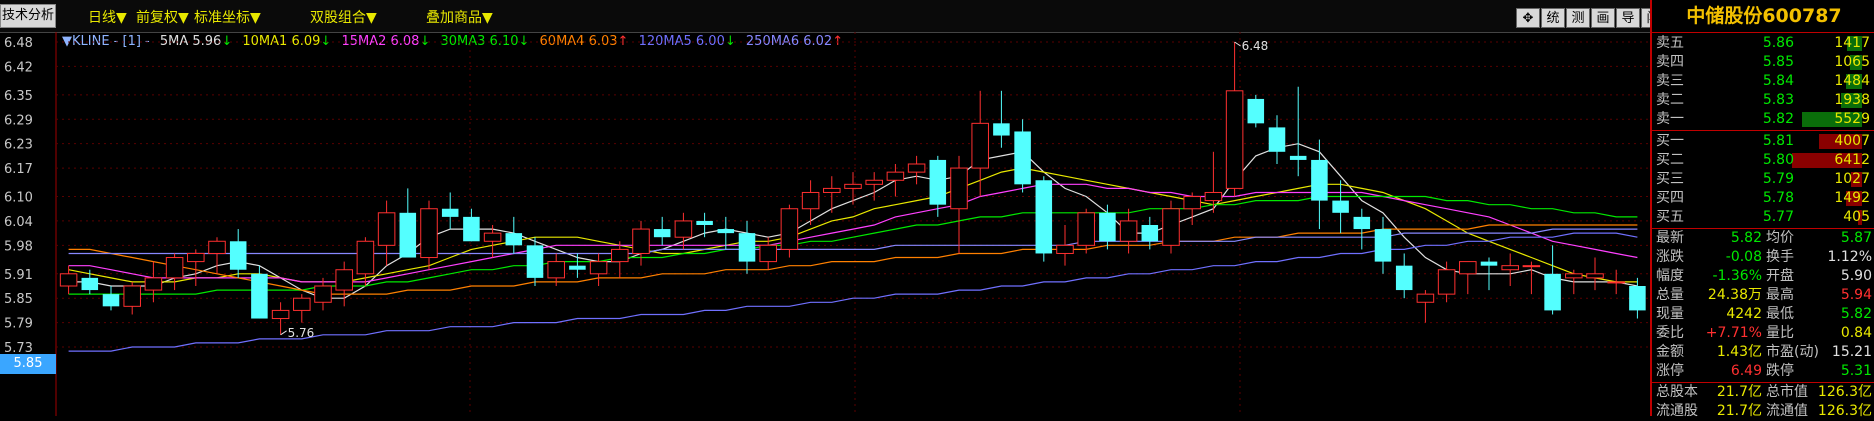 Image resolution: width=1874 pixels, height=421 pixels. Describe the element at coordinates (1764, 62) in the screenshot. I see `ask-row: 卖四 5.85 1065` at that location.